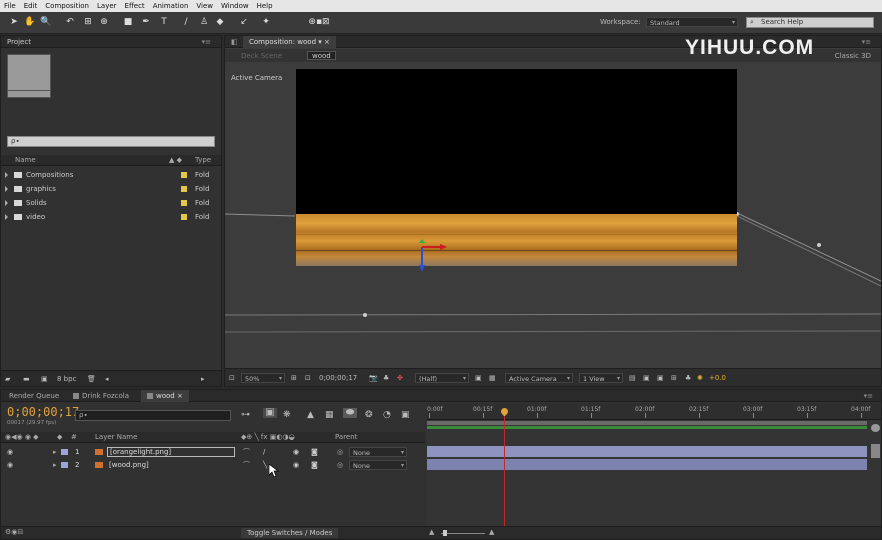  Describe the element at coordinates (146, 22) in the screenshot. I see `pen-tool-icon: ✒` at that location.